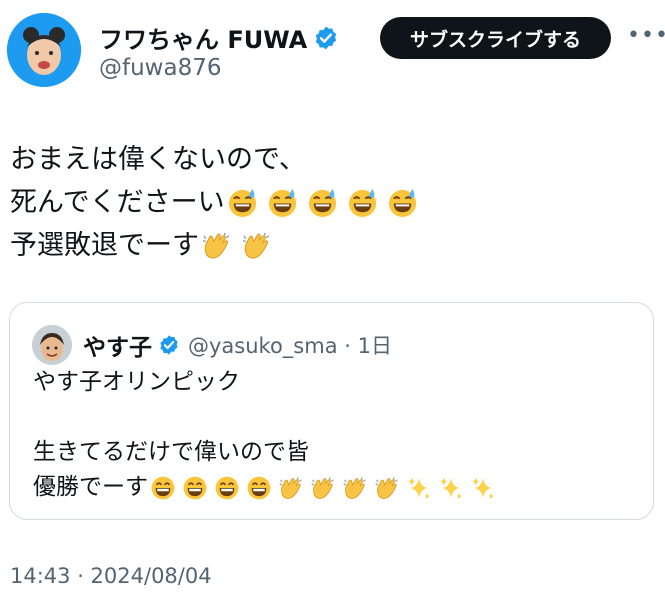  I want to click on tweet-line-2: 死んでくださーい, so click(218, 202).